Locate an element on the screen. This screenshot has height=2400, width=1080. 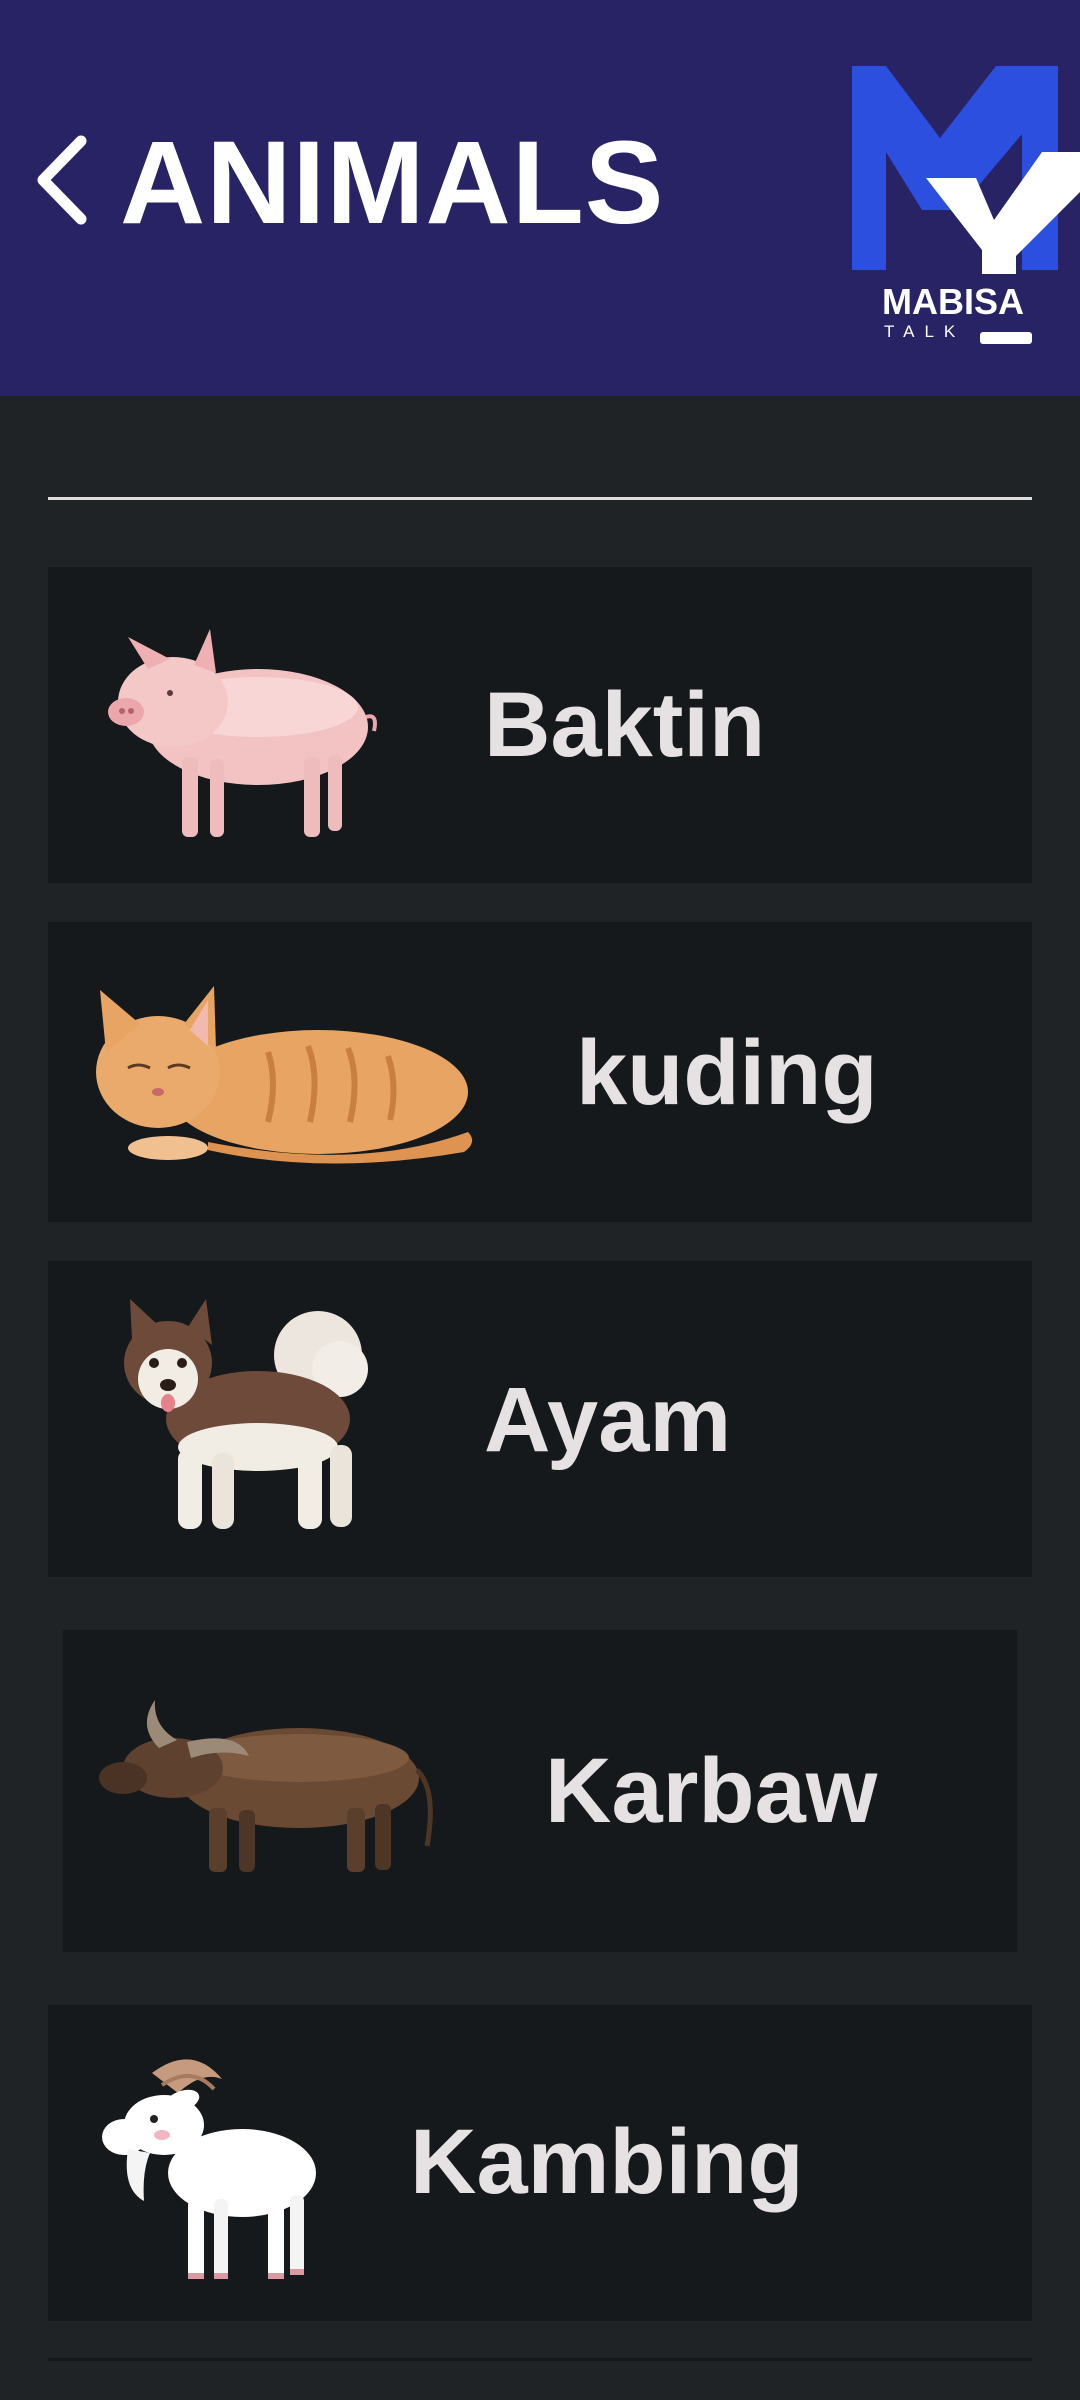
logo-underline is located at coordinates (1006, 338).